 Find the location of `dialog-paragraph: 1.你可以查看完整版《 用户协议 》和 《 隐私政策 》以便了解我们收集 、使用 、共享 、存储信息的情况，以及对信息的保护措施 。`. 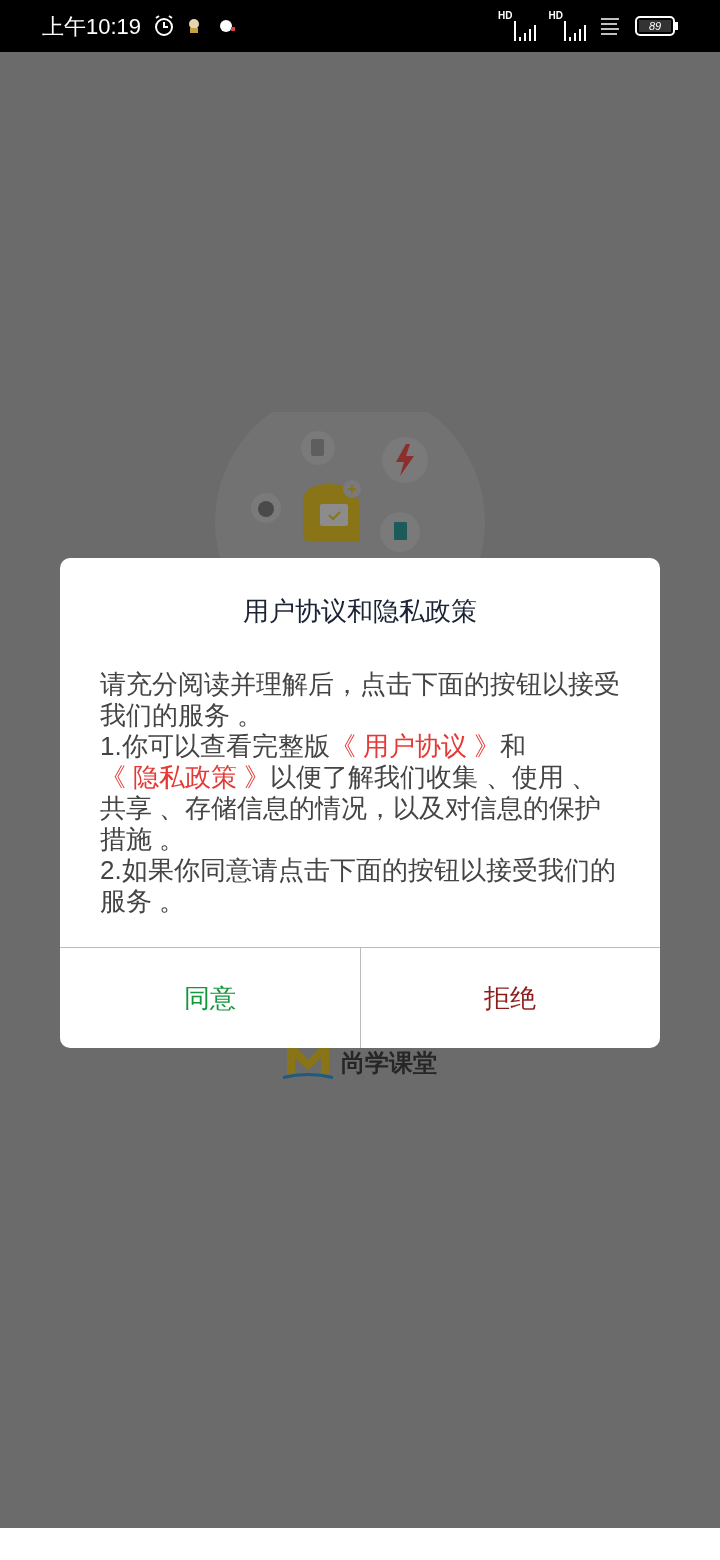

dialog-paragraph: 1.你可以查看完整版《 用户协议 》和 《 隐私政策 》以便了解我们收集 、使用 、共享 、存储信息的情况，以及对信息的保护措施 。 is located at coordinates (351, 793).